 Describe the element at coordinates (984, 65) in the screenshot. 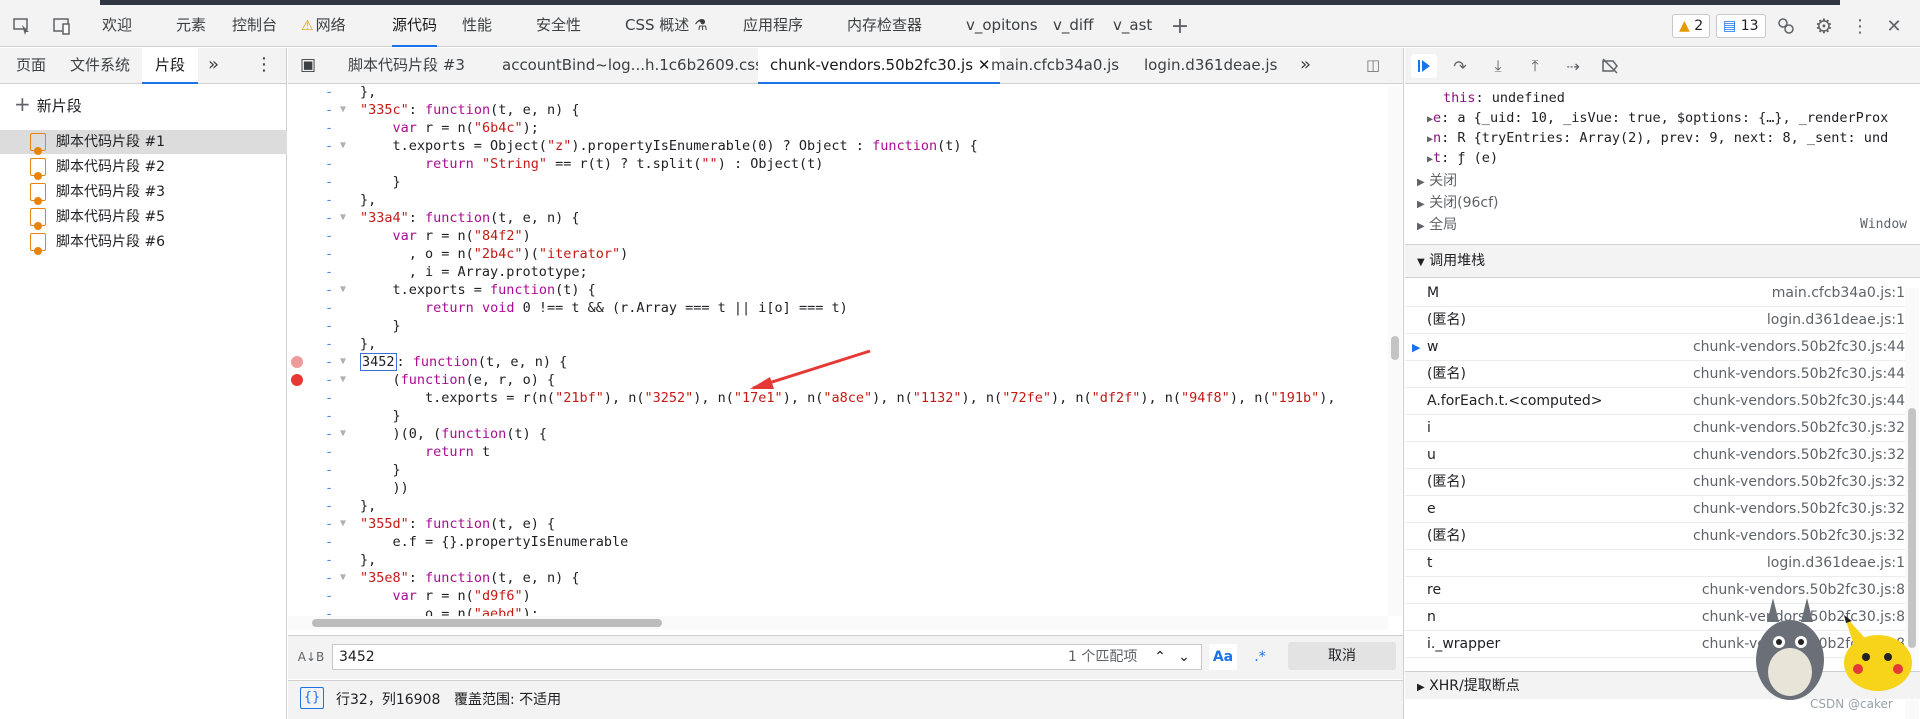

I see `close-tab-icon: ✕` at that location.